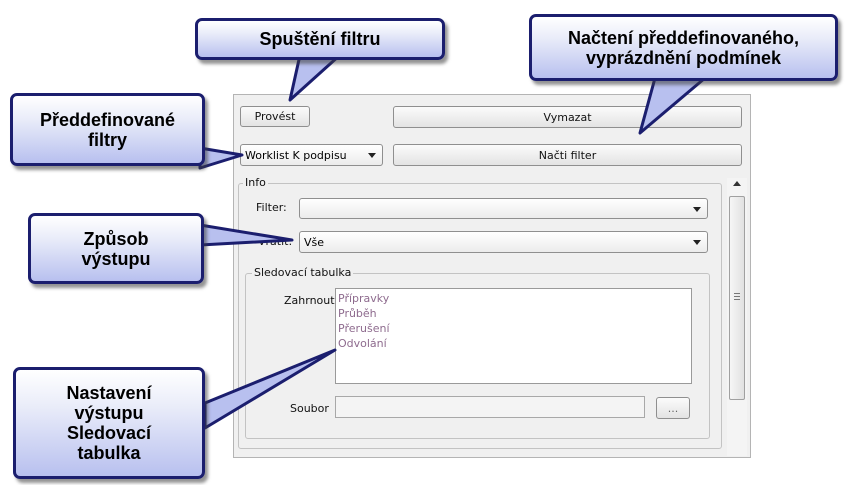  What do you see at coordinates (315, 77) in the screenshot?
I see `pointer-run-filter` at bounding box center [315, 77].